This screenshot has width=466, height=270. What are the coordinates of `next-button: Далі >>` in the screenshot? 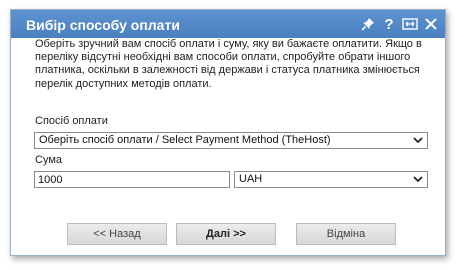 It's located at (226, 234).